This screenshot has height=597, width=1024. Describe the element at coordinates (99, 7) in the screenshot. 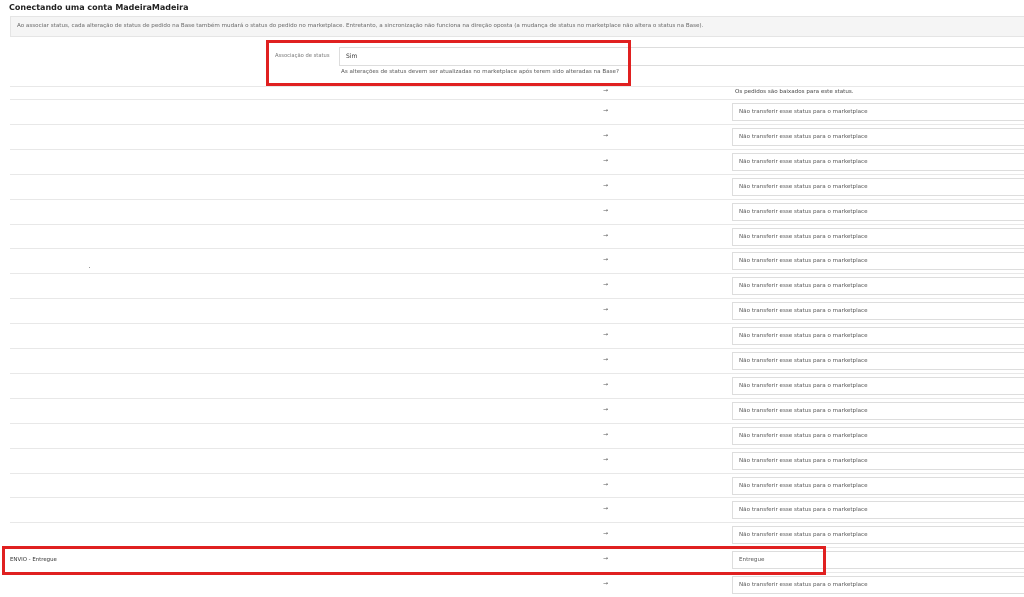

I see `page-title: Conectando uma conta MadeiraMadeira` at that location.